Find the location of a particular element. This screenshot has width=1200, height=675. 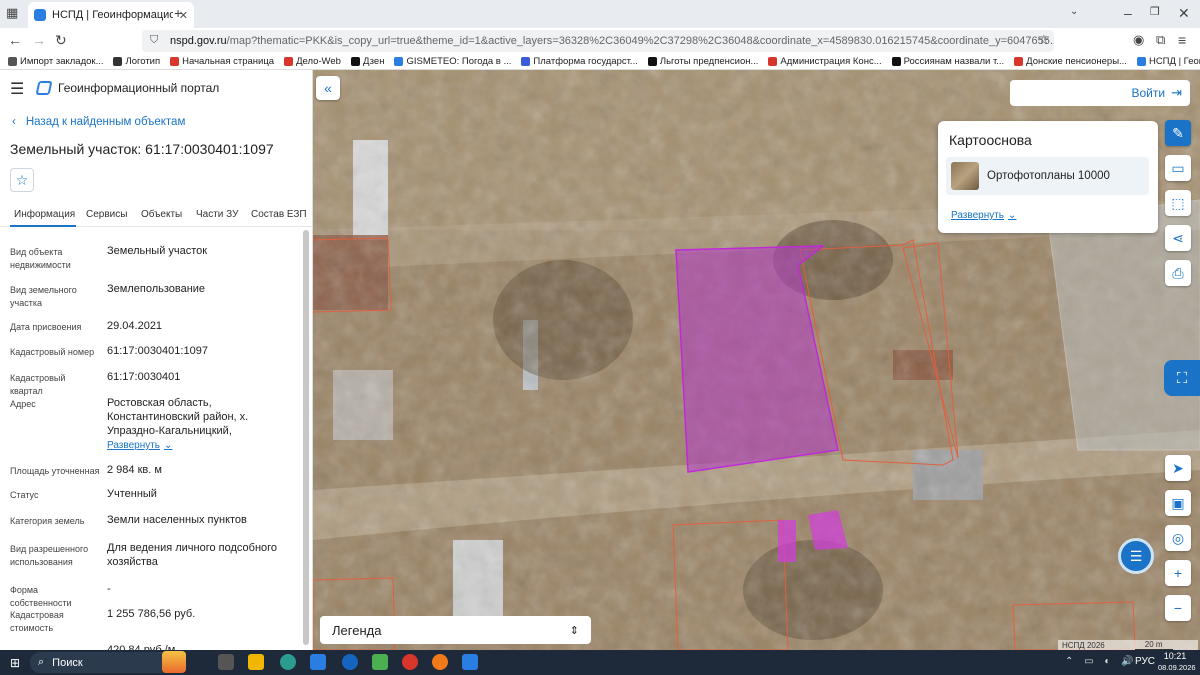

basemap-expand-link: Развернуть ⌄ is located at coordinates (983, 215).